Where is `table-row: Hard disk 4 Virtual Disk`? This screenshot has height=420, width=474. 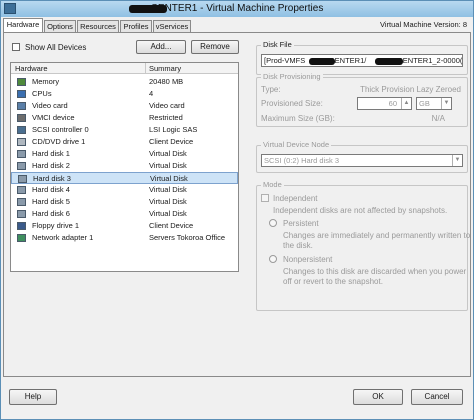
table-row: Hard disk 4 Virtual Disk is located at coordinates (124, 190).